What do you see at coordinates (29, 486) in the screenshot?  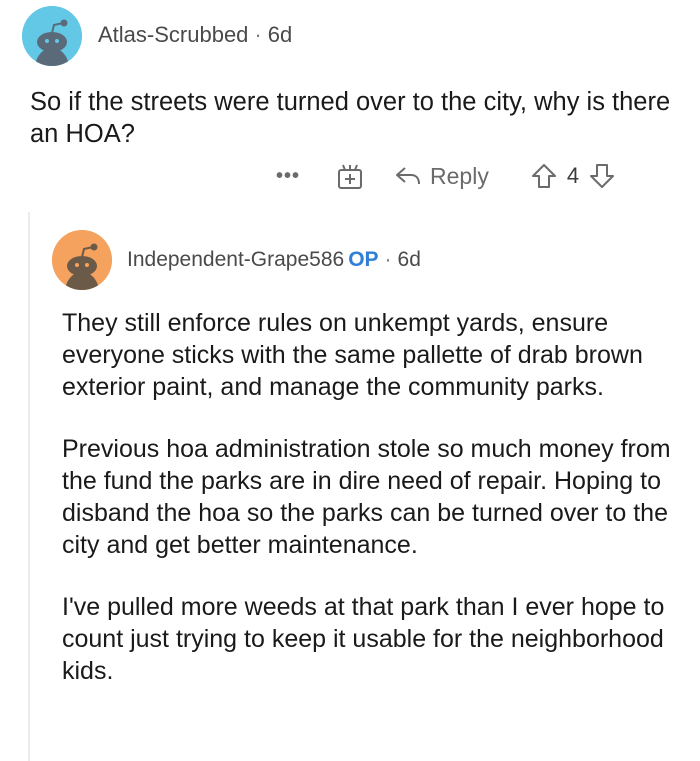 I see `thread-collapse-line` at bounding box center [29, 486].